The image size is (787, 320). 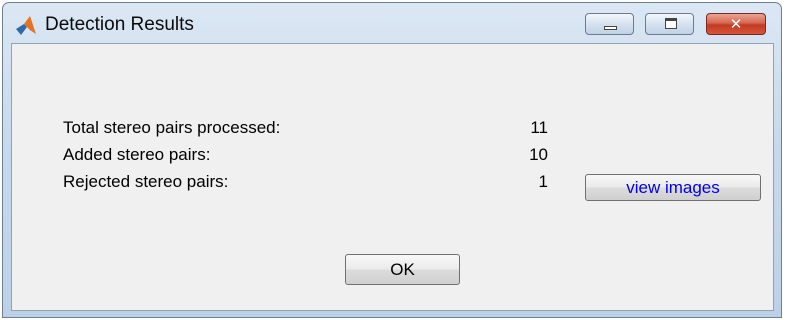 I want to click on rejected-pairs-value: 1, so click(x=543, y=181).